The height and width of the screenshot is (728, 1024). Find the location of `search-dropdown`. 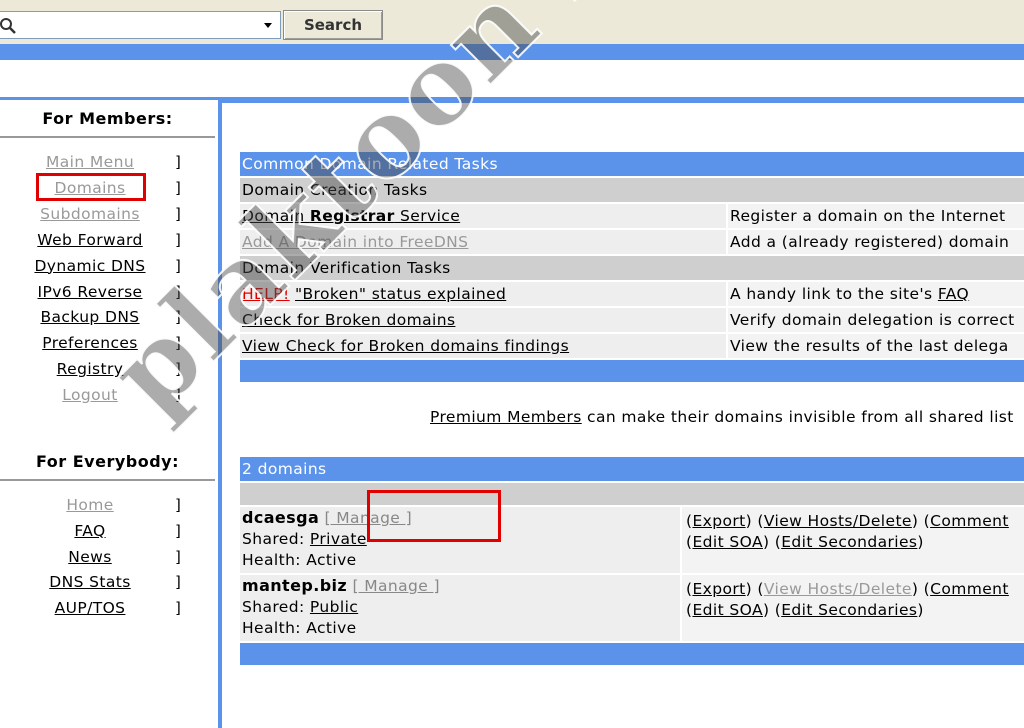

search-dropdown is located at coordinates (140, 25).